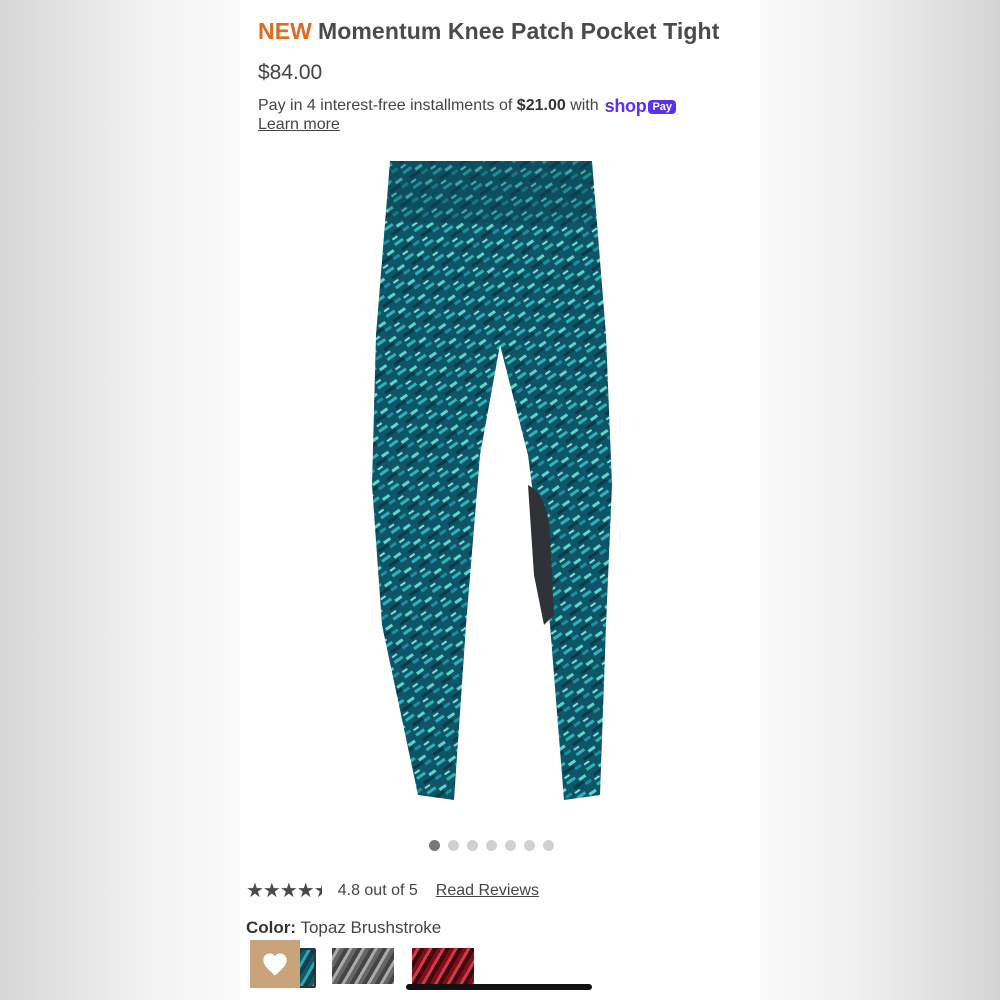 The image size is (1000, 1000). Describe the element at coordinates (285, 31) in the screenshot. I see `new-badge: NEW` at that location.